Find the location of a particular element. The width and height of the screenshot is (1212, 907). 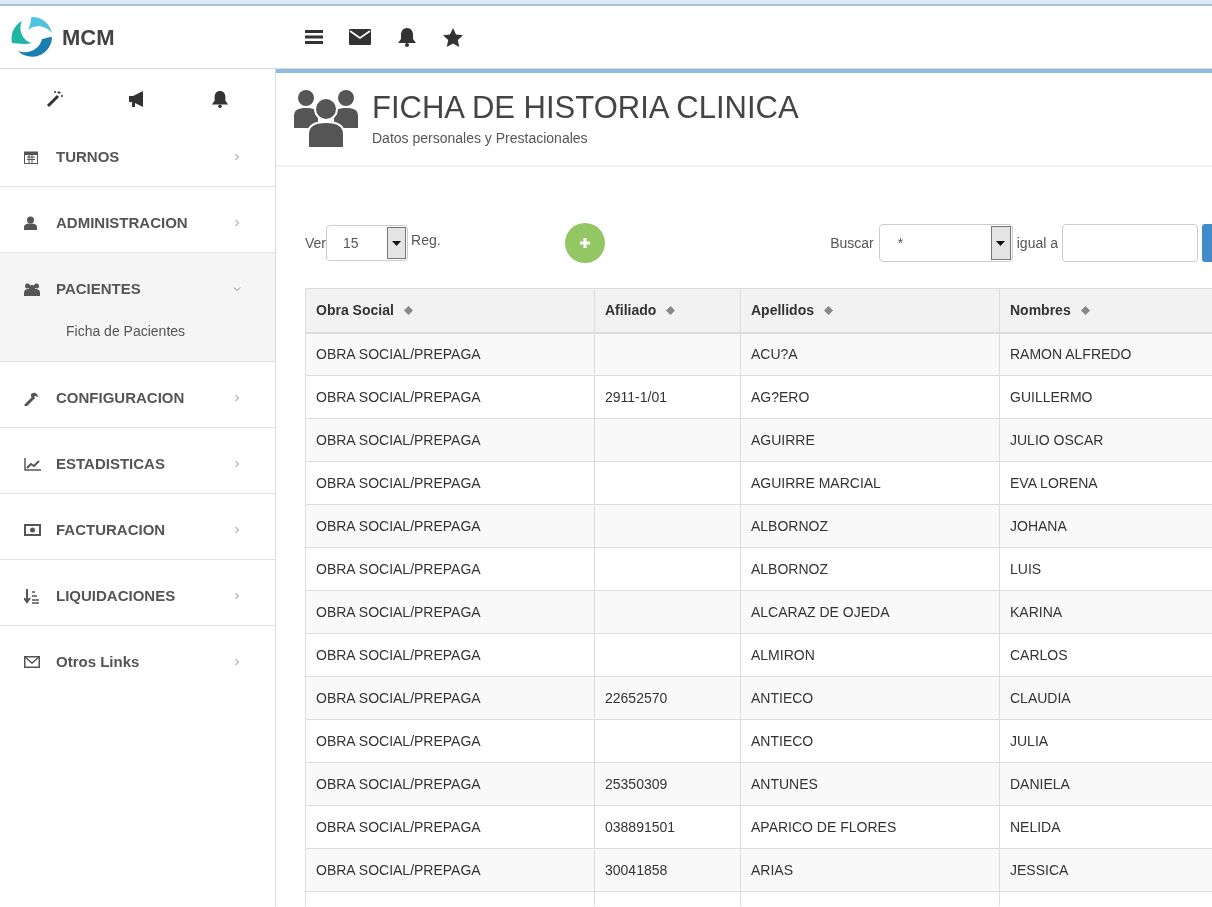

table-cell: JULIO OSCAR is located at coordinates (1057, 439).